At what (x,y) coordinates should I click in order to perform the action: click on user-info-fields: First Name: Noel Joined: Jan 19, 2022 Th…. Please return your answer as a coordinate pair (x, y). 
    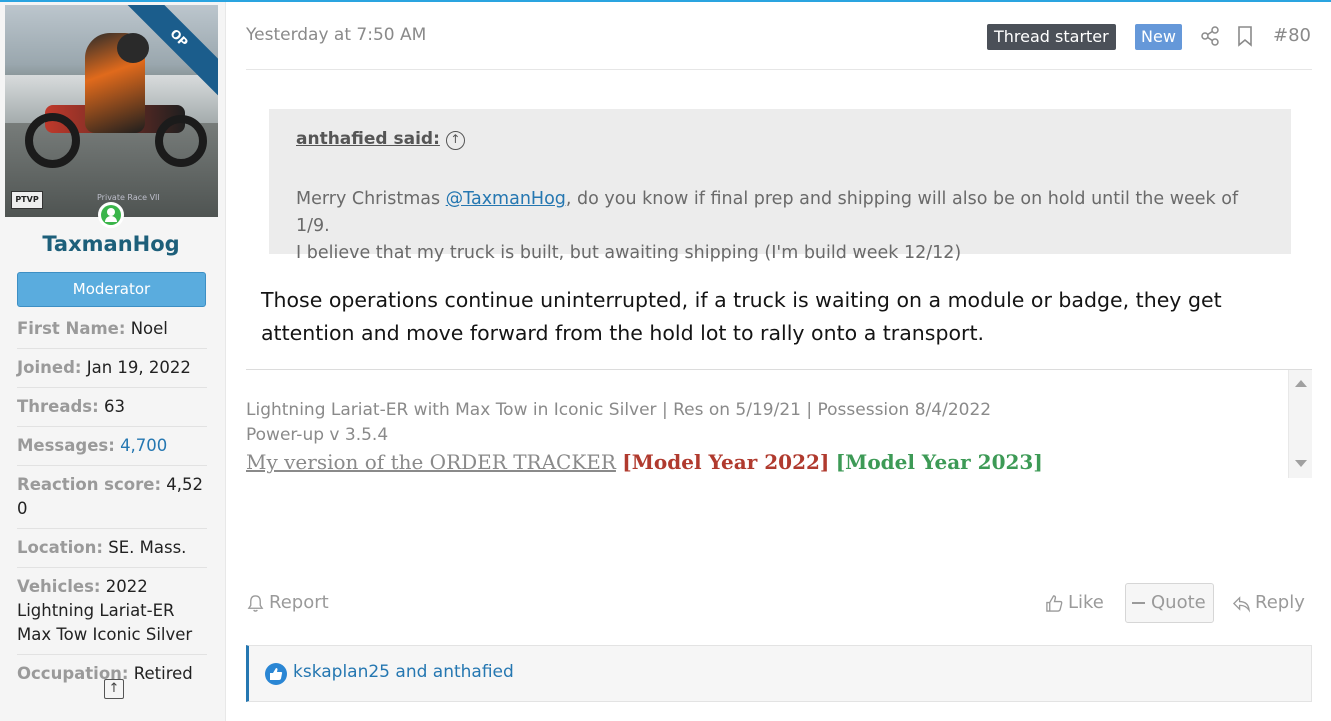
    Looking at the image, I should click on (112, 501).